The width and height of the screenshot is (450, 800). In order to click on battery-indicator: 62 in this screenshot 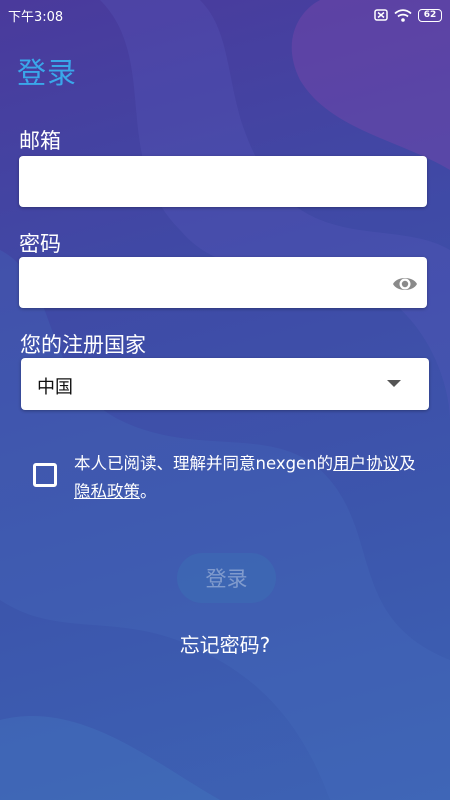, I will do `click(430, 15)`.